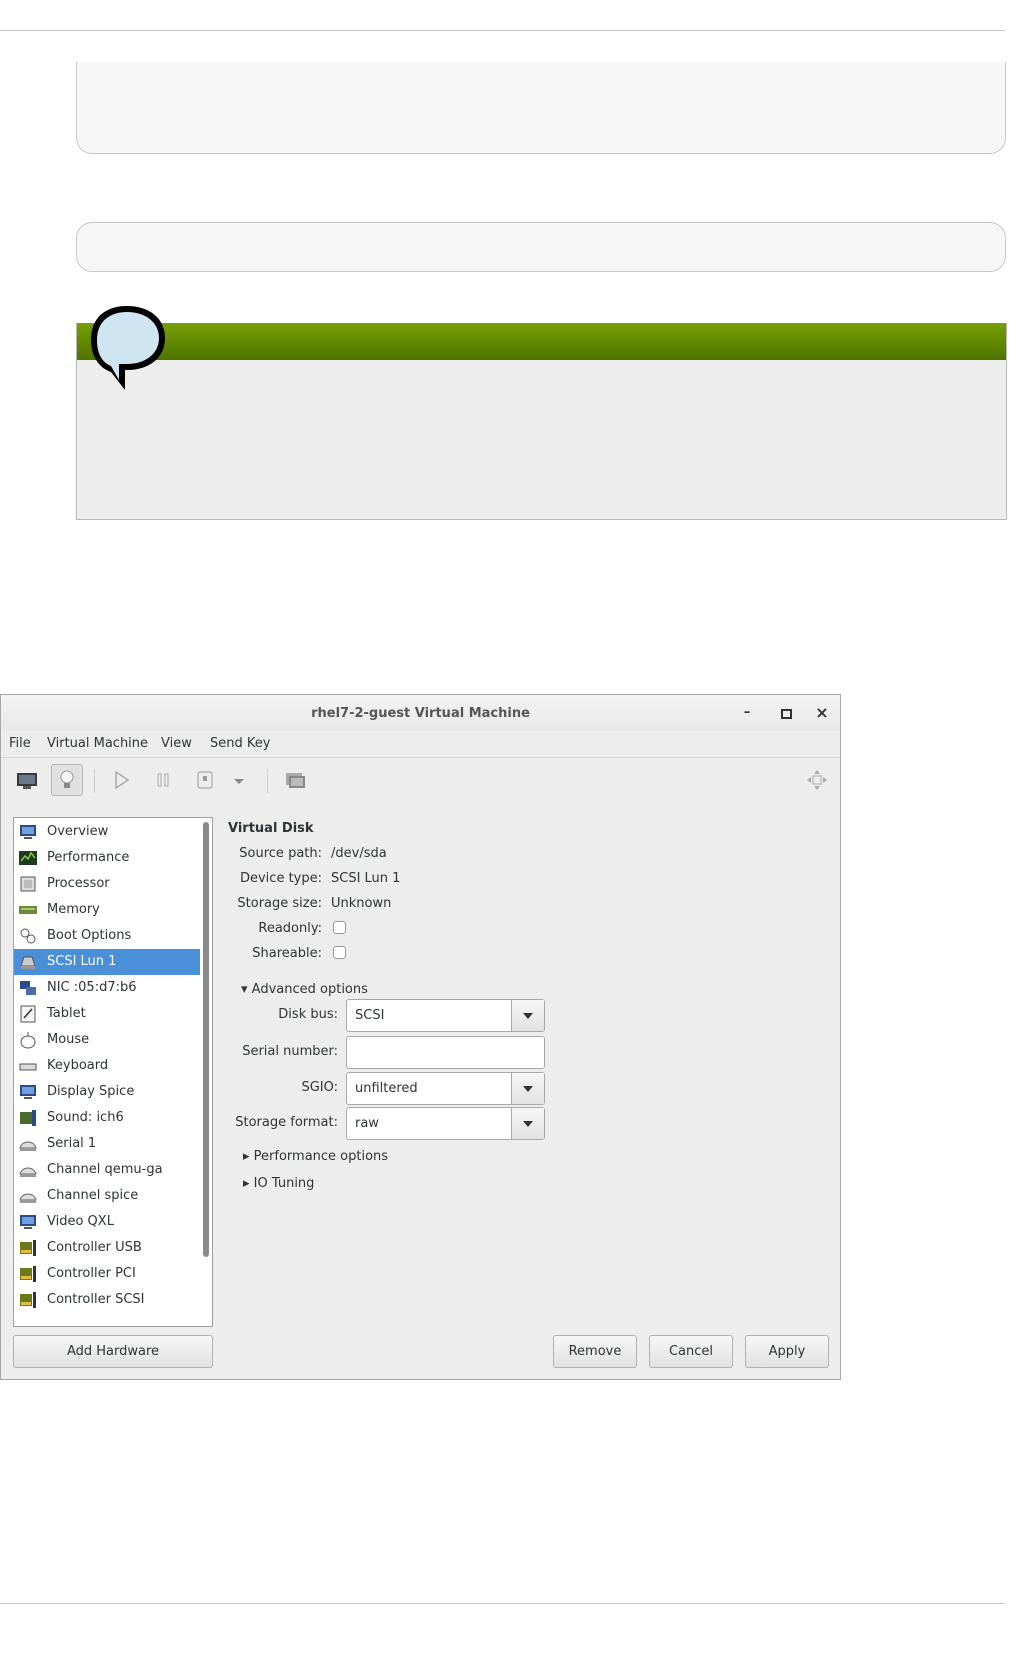 The height and width of the screenshot is (1656, 1020). What do you see at coordinates (67, 780) in the screenshot?
I see `show-details-button` at bounding box center [67, 780].